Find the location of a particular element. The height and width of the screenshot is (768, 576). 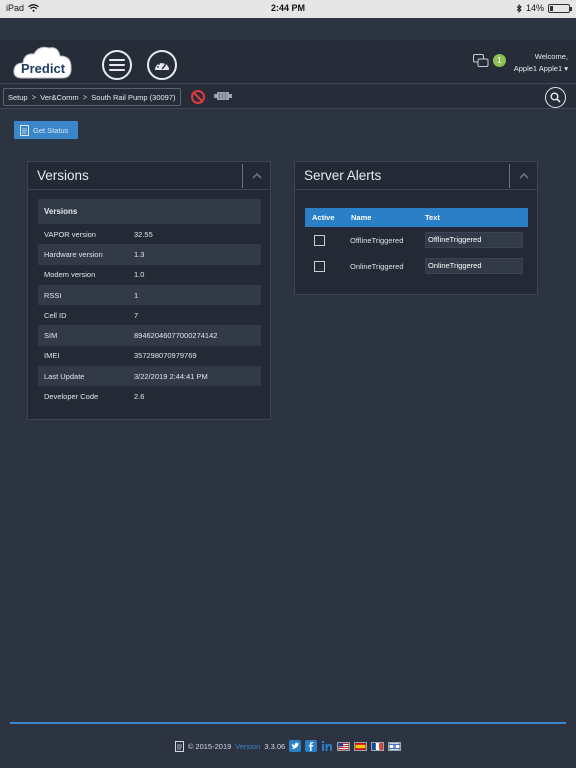

get-status-button: Get Status is located at coordinates (46, 130).